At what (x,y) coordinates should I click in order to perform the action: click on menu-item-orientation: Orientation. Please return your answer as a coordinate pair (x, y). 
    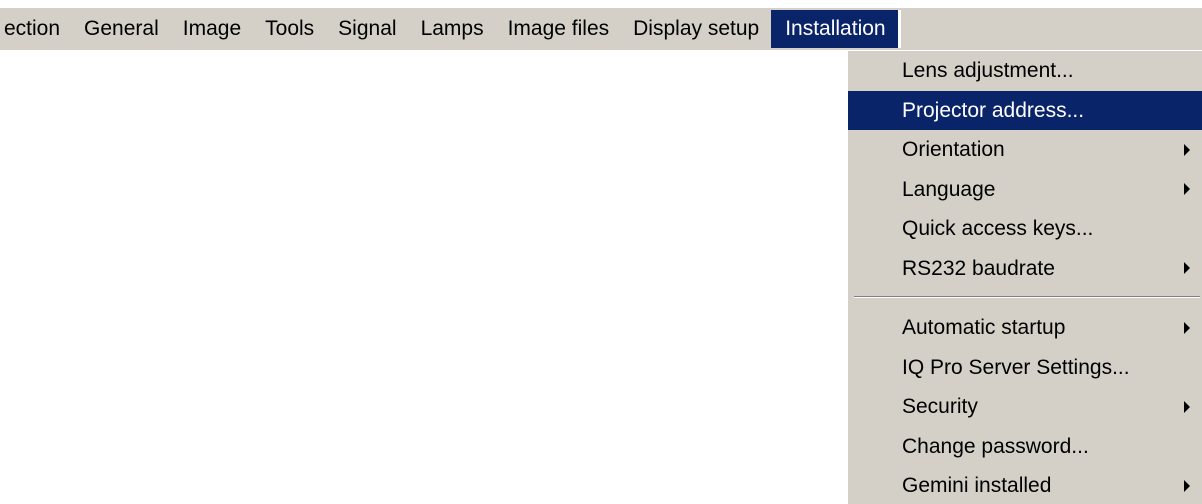
    Looking at the image, I should click on (1025, 150).